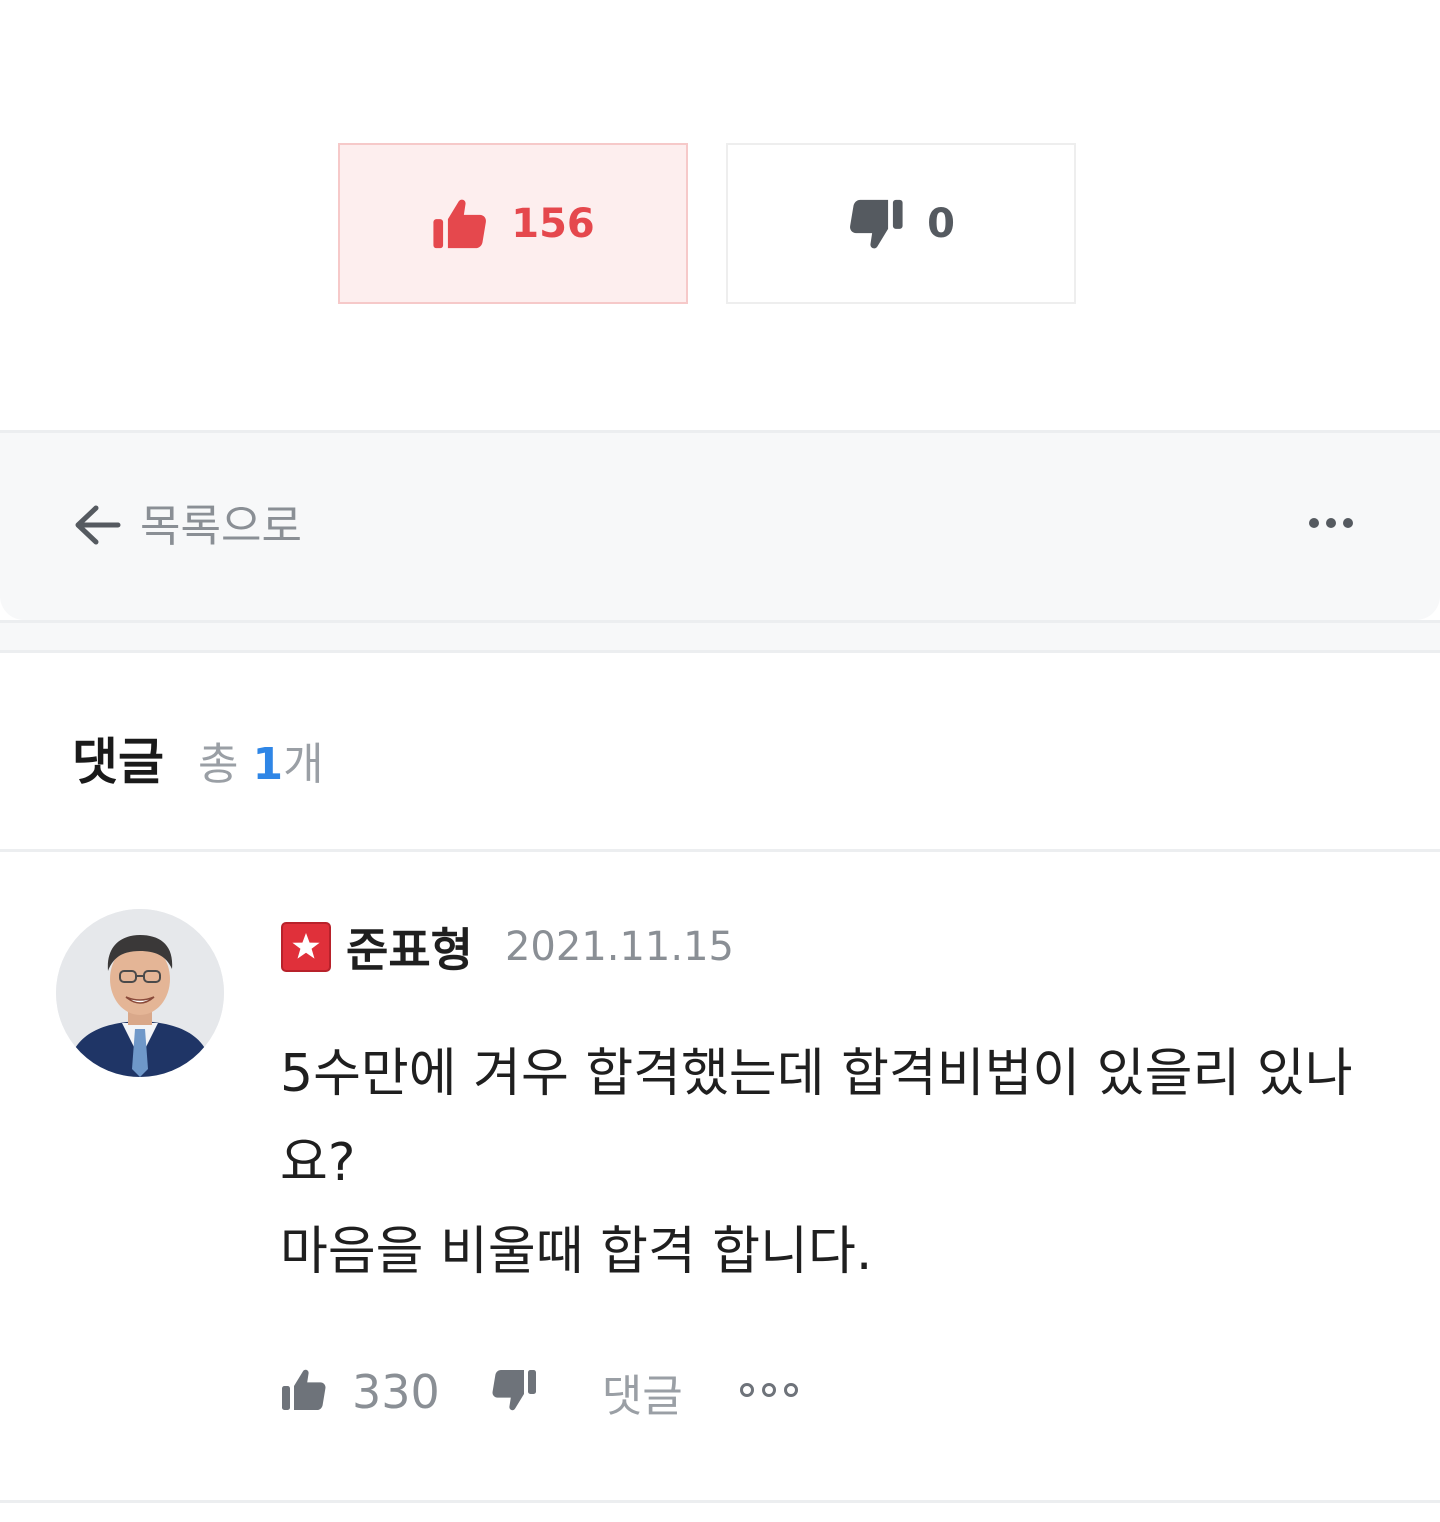 This screenshot has width=1440, height=1522. Describe the element at coordinates (576, 1252) in the screenshot. I see `comment-body-line: 마음을 비울때 합격 합니다.` at that location.